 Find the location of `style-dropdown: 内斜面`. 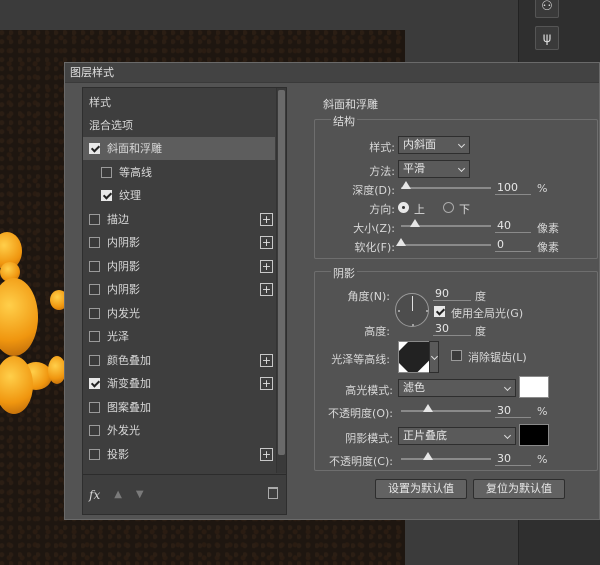

style-dropdown: 内斜面 is located at coordinates (434, 145).